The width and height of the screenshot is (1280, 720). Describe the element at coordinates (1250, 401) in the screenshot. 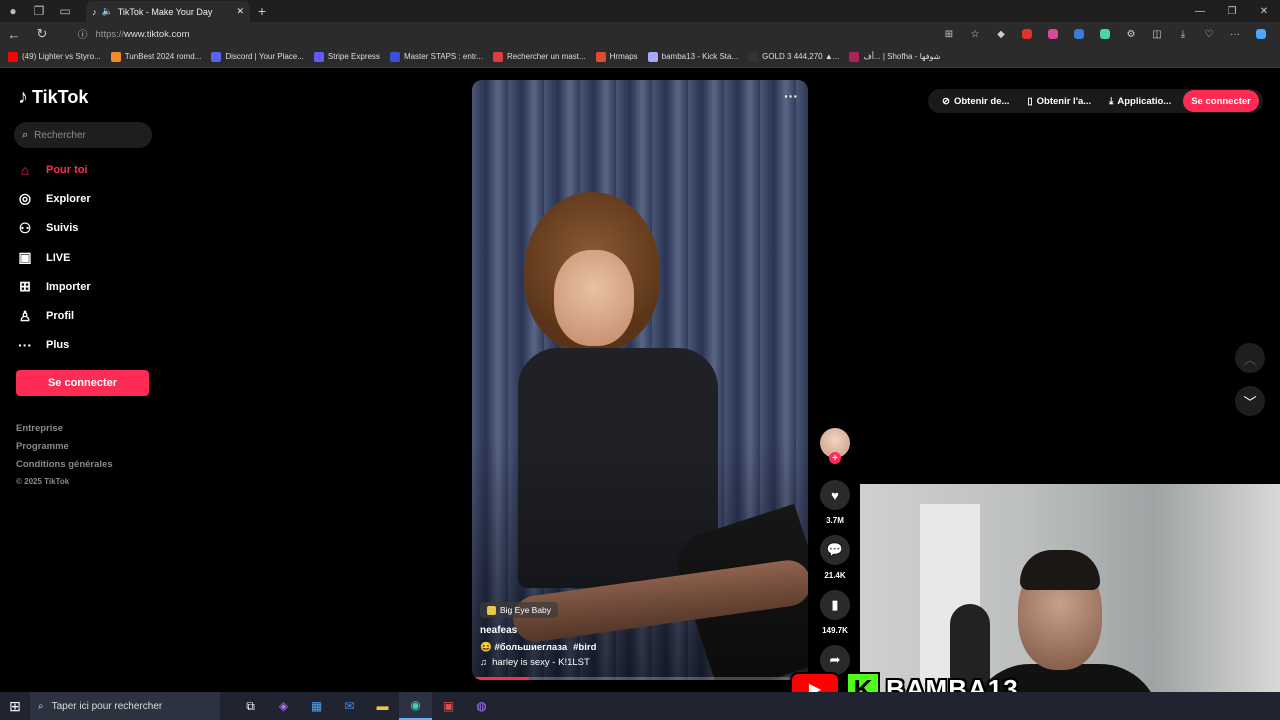

I see `next-video-icon: ﹀` at that location.